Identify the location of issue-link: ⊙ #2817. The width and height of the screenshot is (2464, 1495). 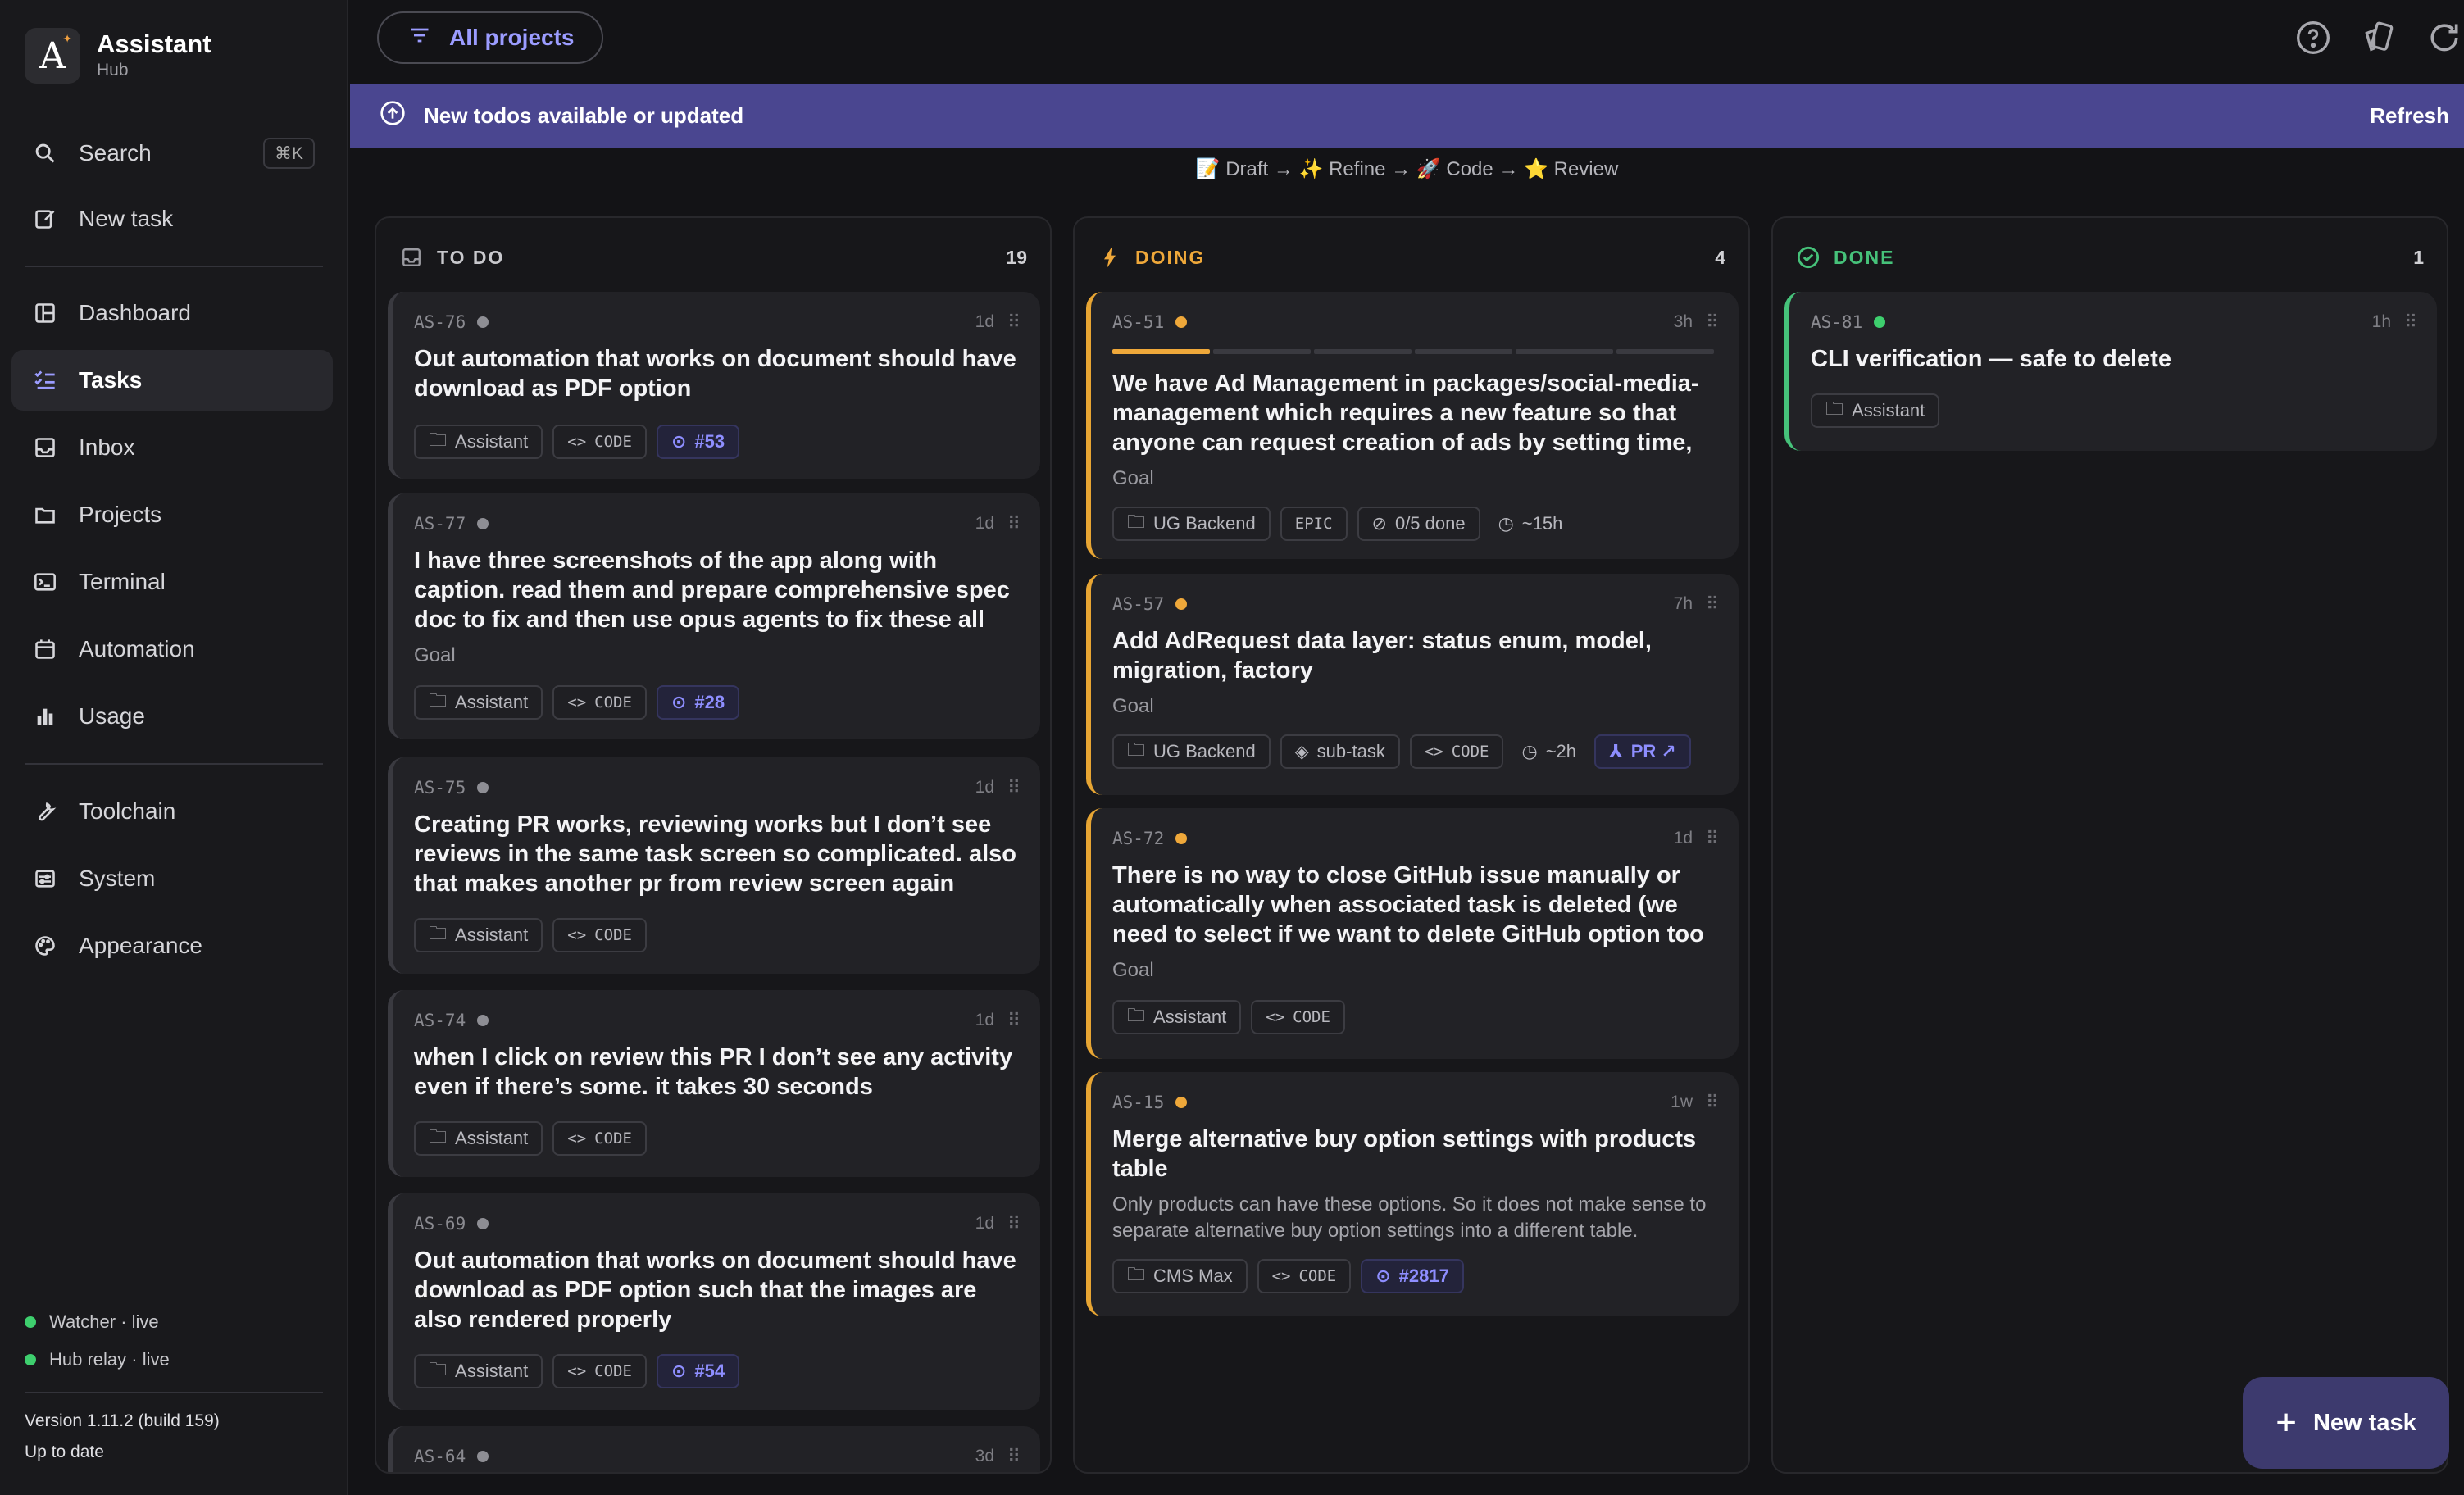
(1413, 1276).